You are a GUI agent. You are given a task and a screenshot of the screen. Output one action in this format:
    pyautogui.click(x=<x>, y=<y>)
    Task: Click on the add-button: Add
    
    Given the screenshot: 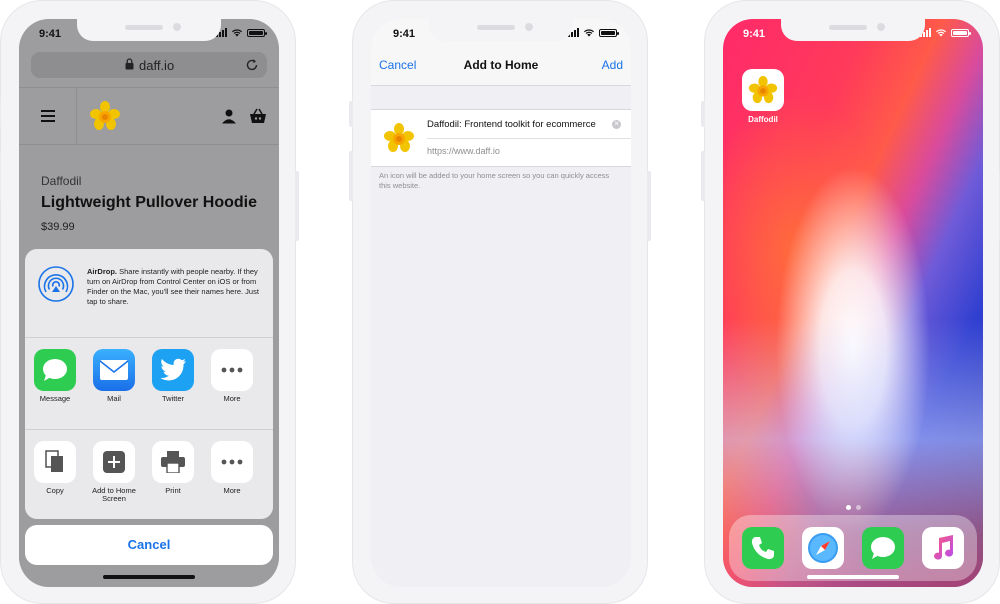 What is the action you would take?
    pyautogui.click(x=612, y=65)
    